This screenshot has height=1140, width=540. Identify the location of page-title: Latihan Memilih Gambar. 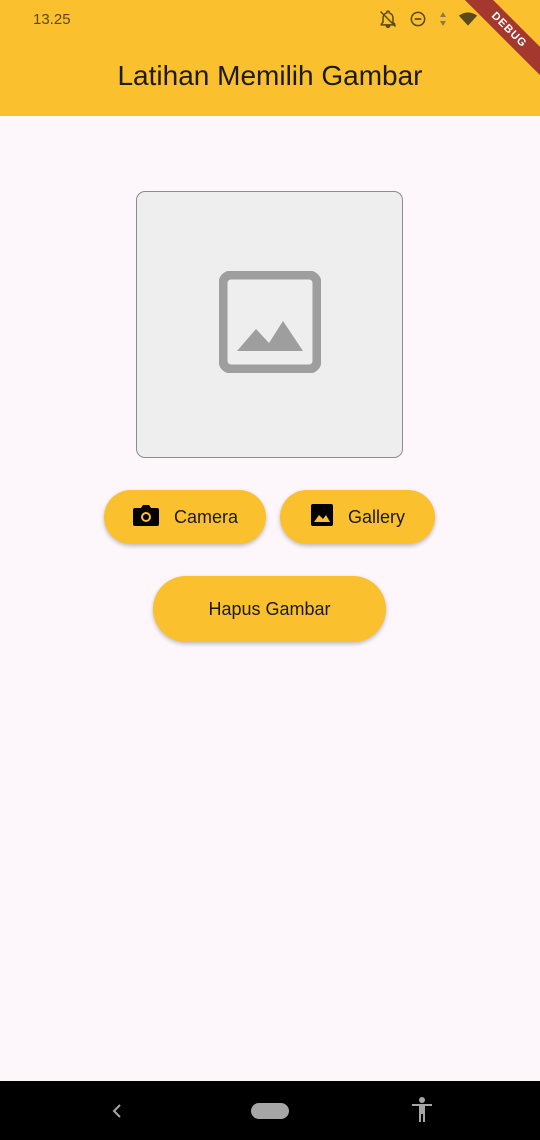
(270, 75).